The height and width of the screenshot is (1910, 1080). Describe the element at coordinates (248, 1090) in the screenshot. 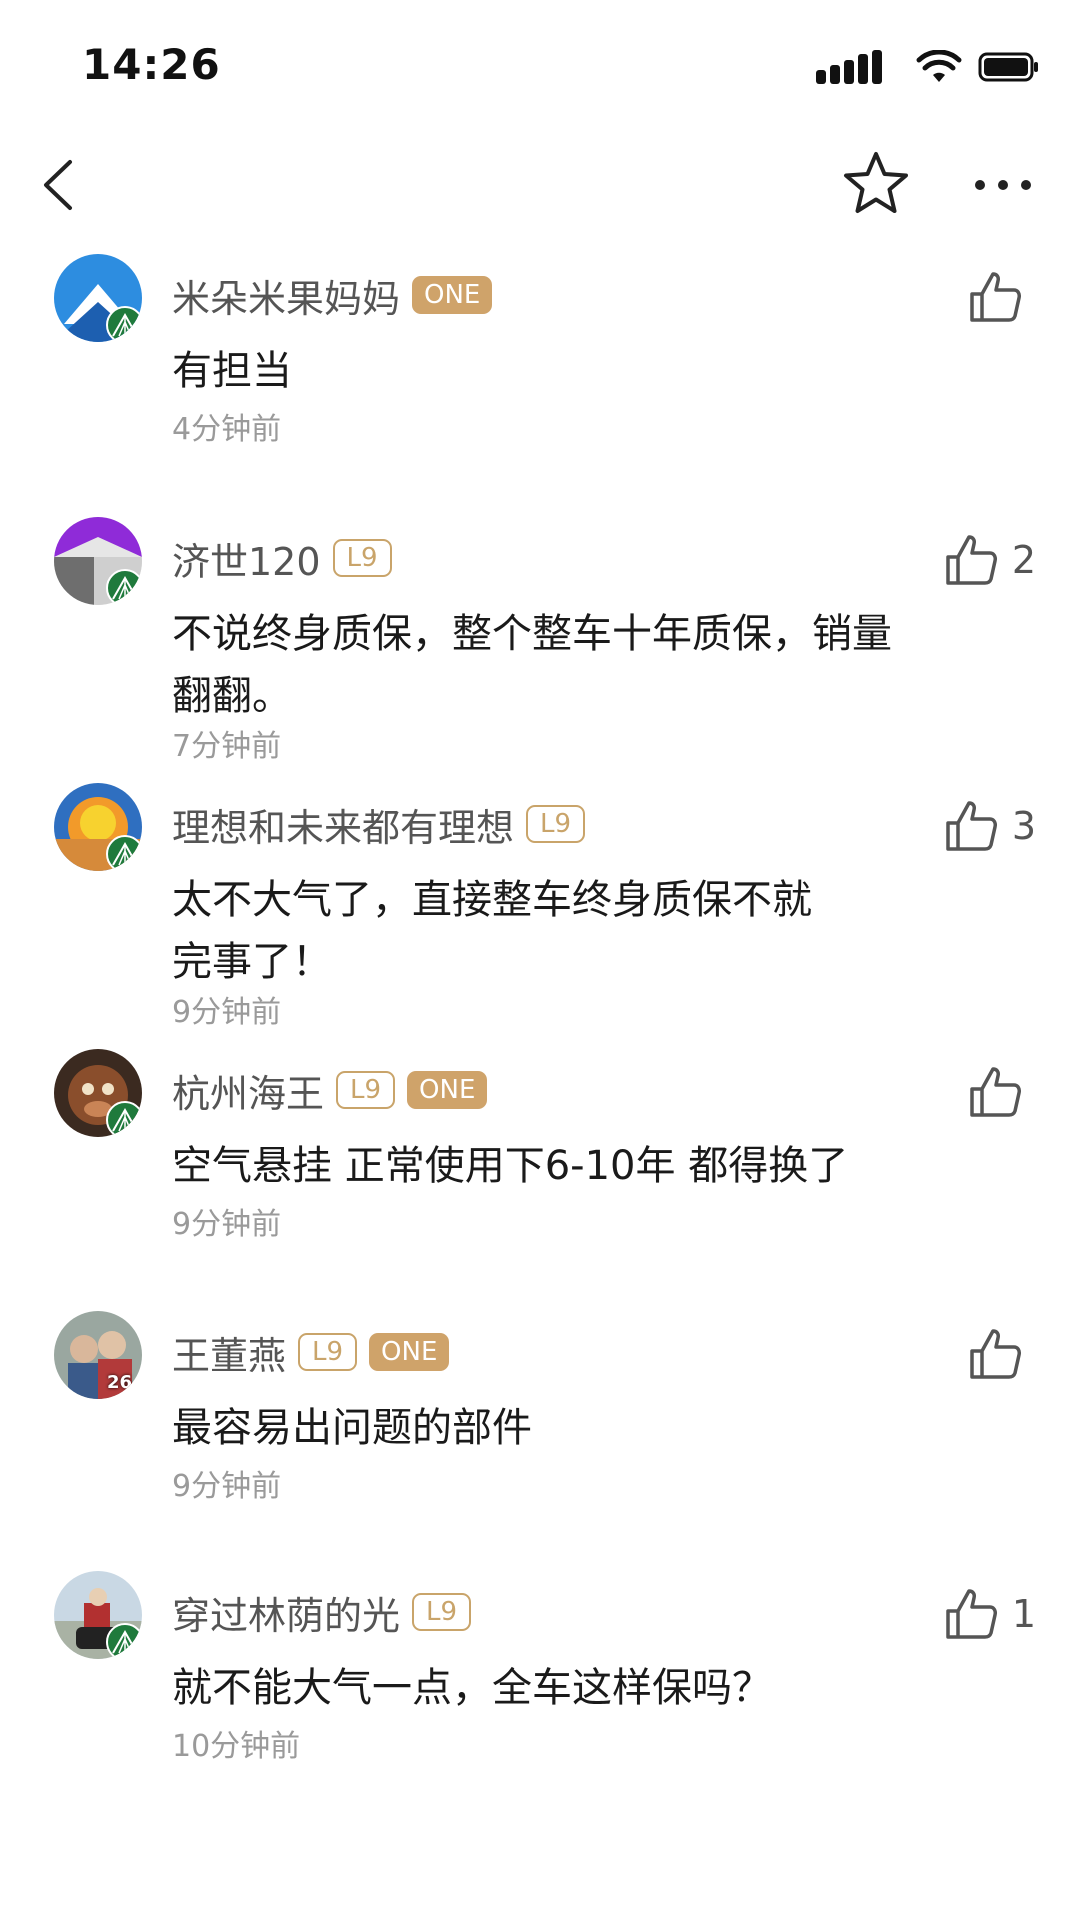

I see `username: 杭州海王` at that location.